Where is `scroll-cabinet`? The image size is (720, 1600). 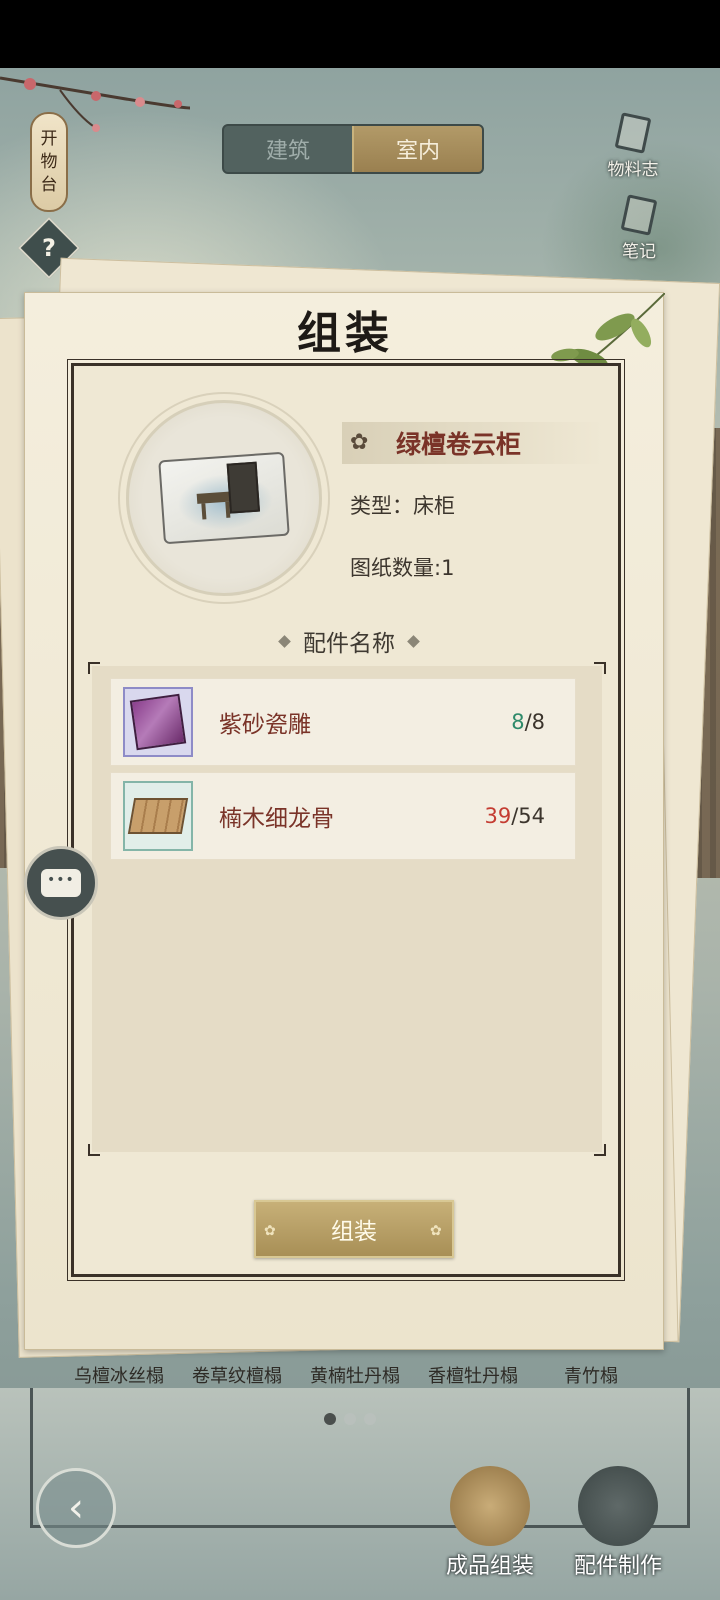
scroll-cabinet is located at coordinates (243, 487).